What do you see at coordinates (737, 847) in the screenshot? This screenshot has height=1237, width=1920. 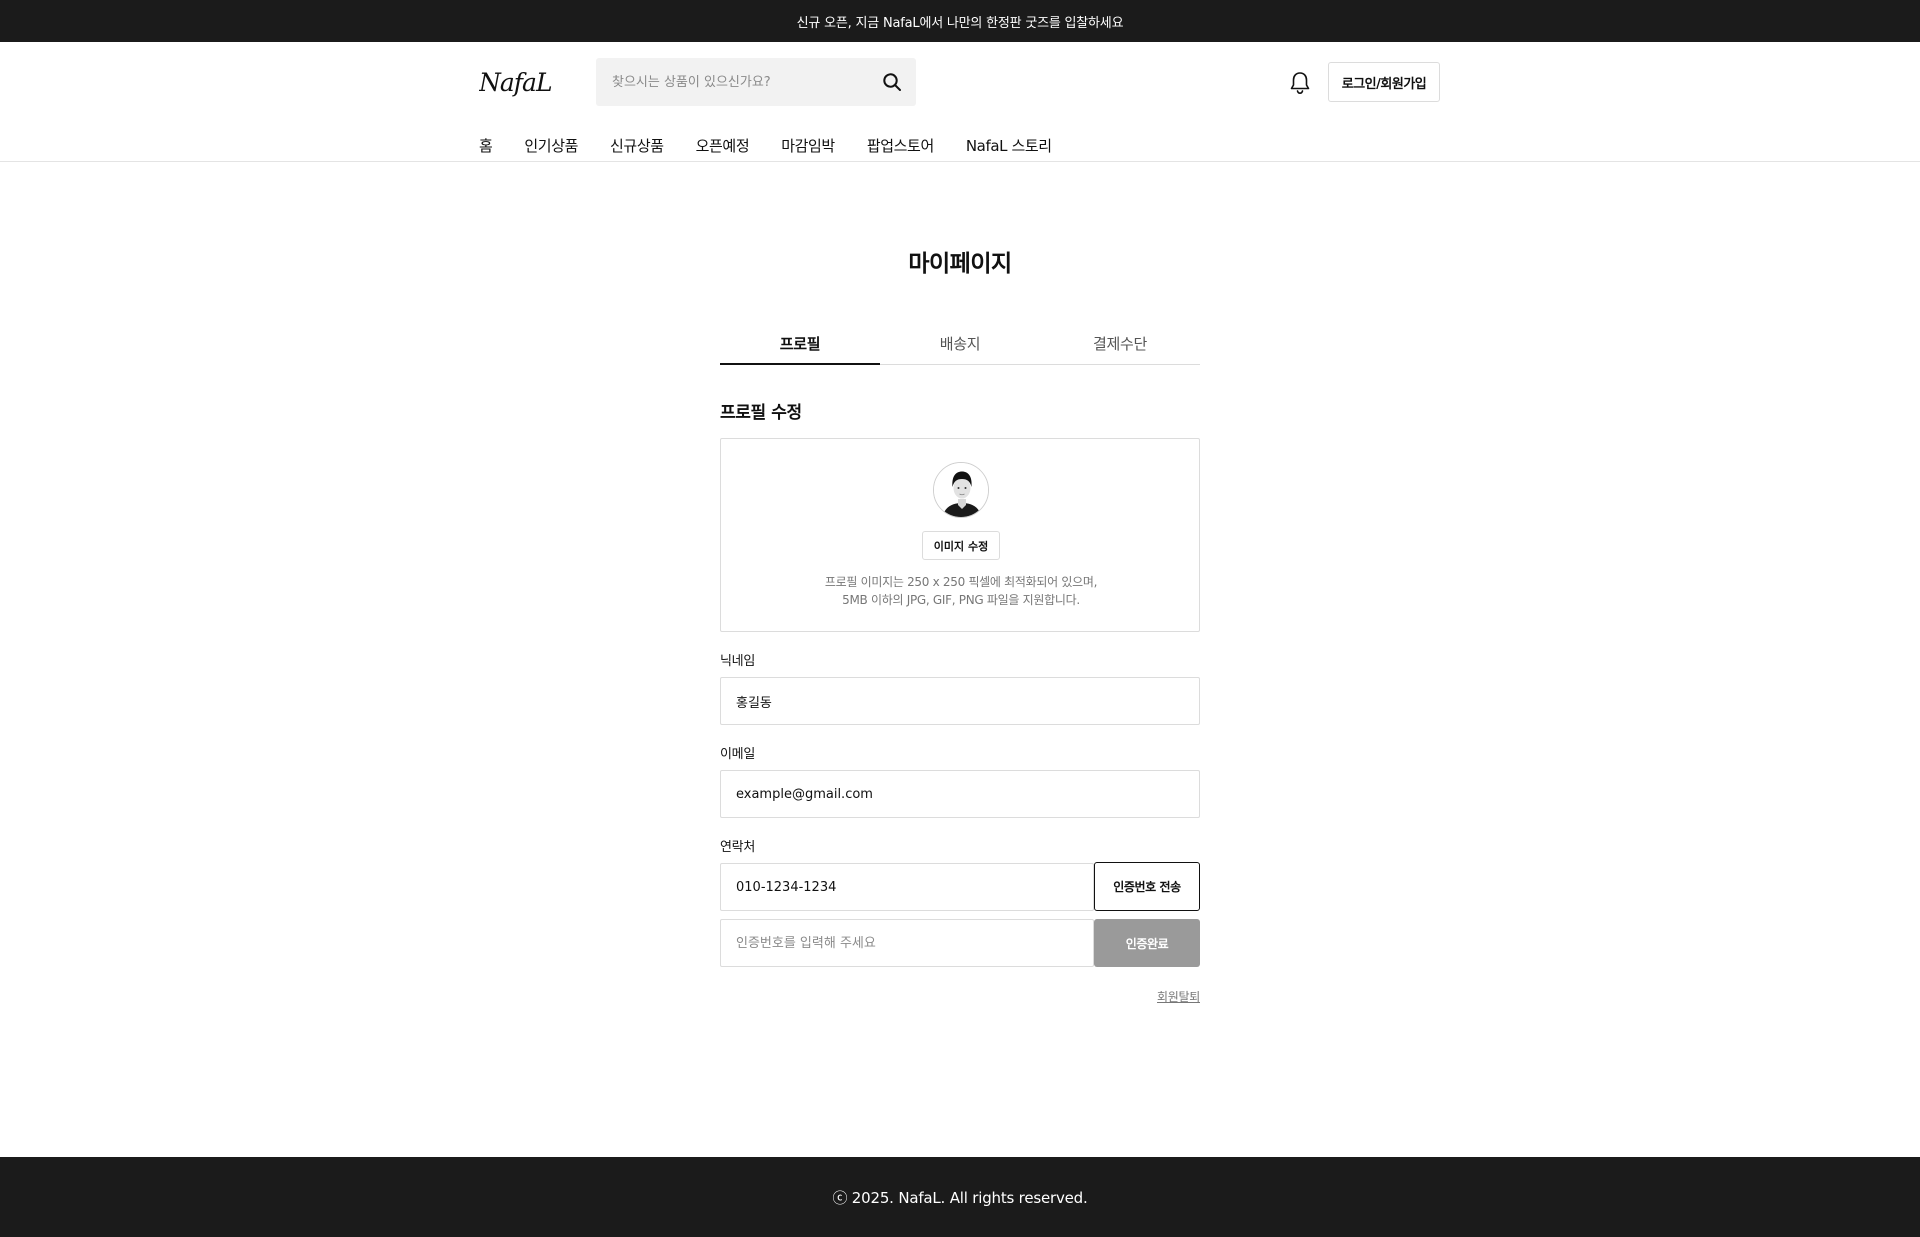 I see `phone-label: 연락처` at bounding box center [737, 847].